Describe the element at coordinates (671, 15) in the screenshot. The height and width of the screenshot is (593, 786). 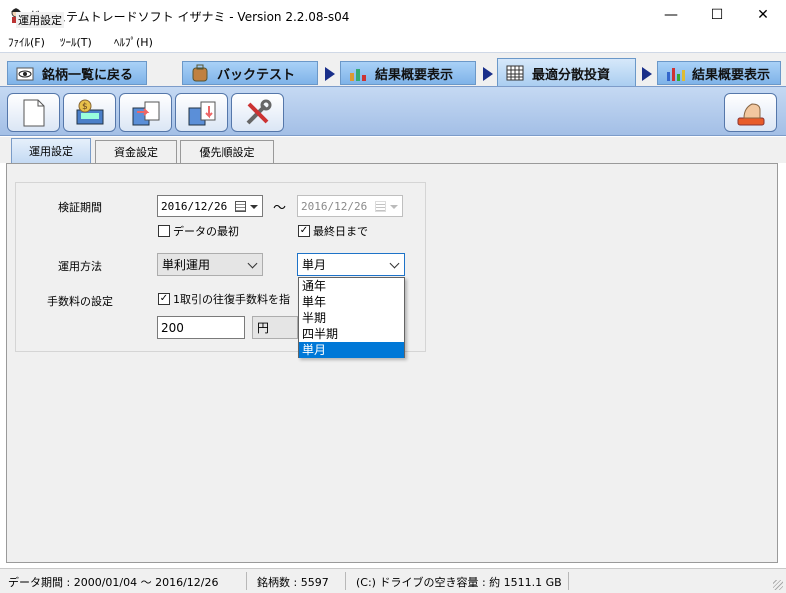
I see `minimize-button: —` at that location.